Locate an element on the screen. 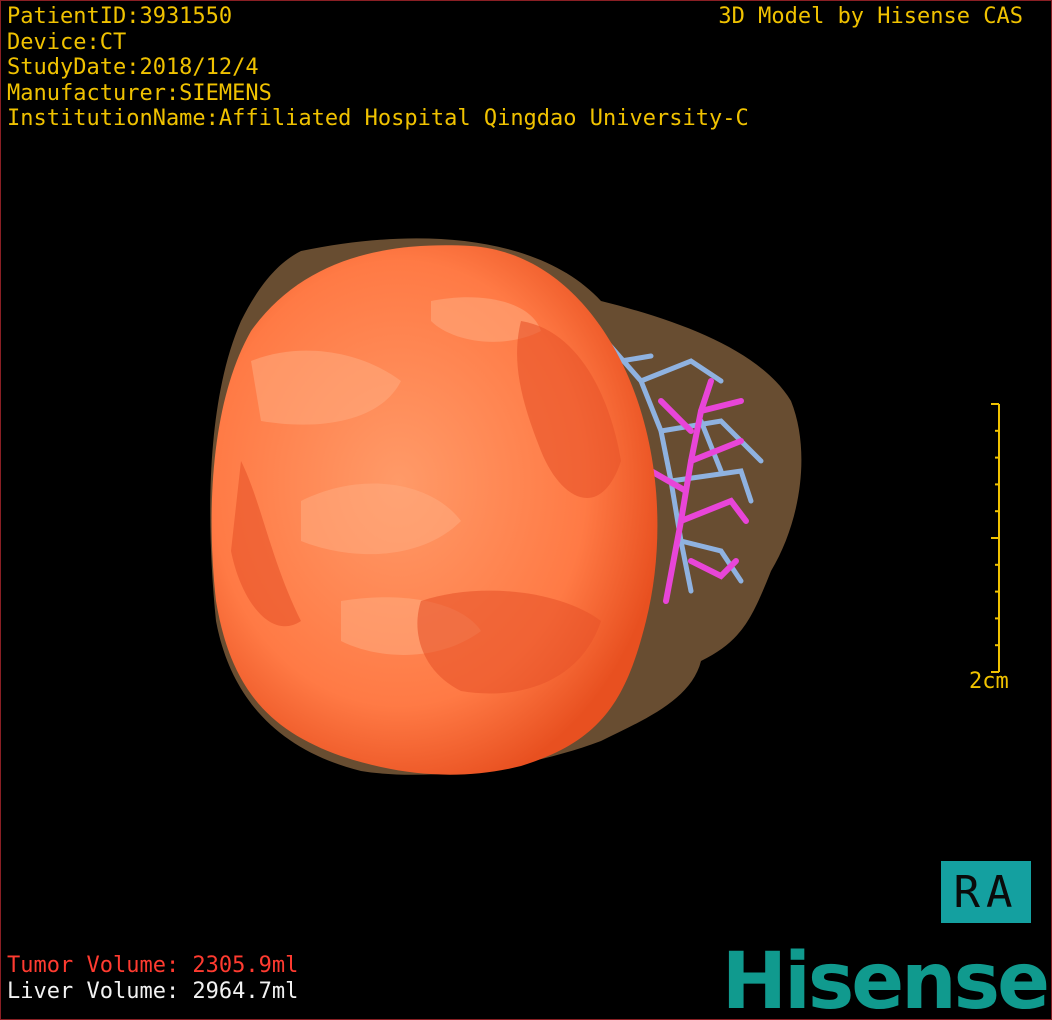 This screenshot has width=1052, height=1020. scale-label: 2cm is located at coordinates (989, 681).